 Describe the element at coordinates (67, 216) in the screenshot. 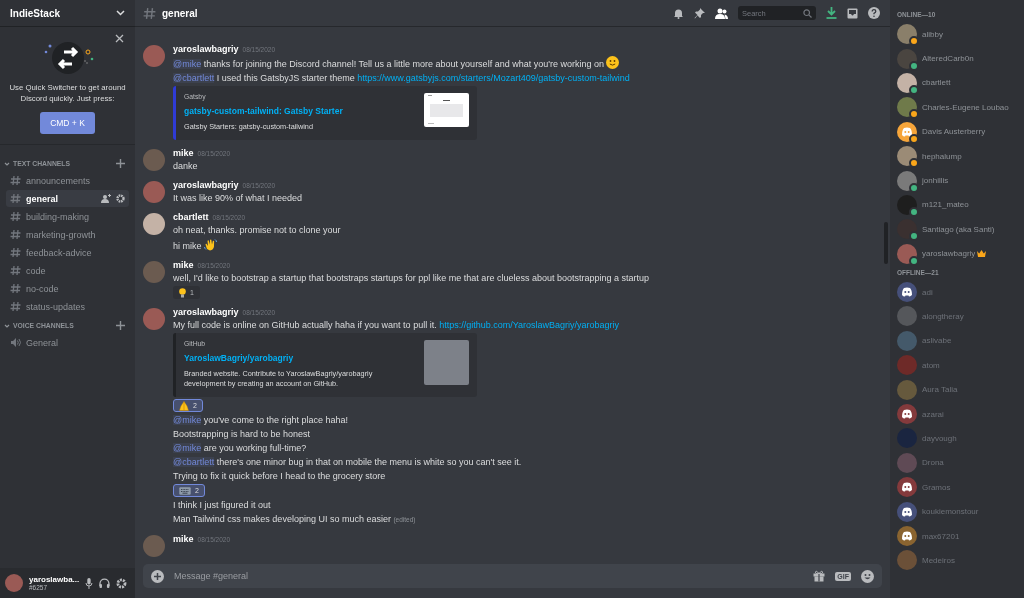

I see `channel-item: building-making` at that location.